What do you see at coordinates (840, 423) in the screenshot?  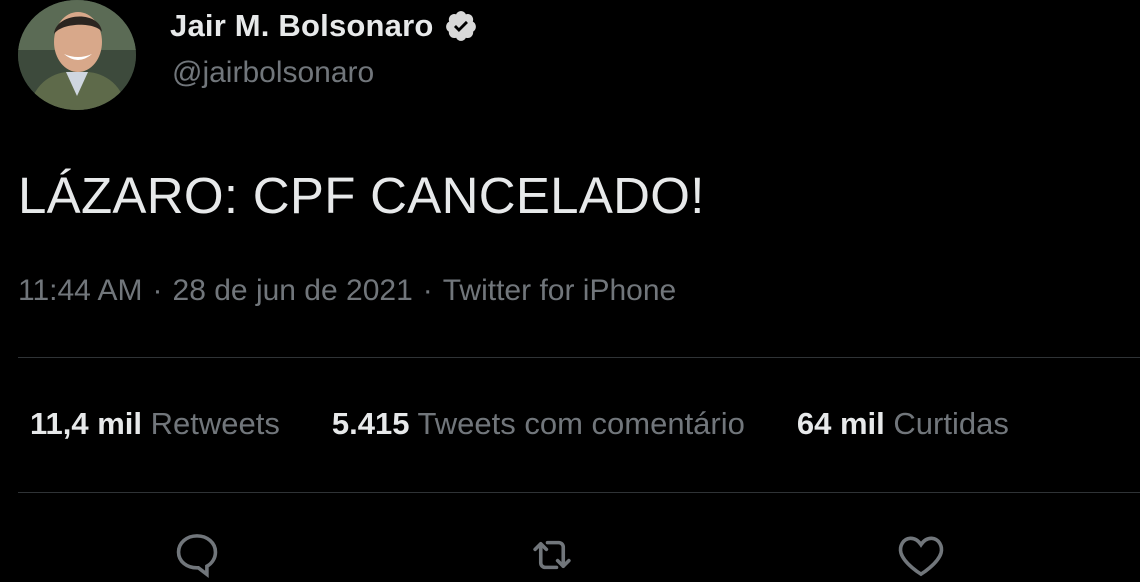 I see `likes-count: 64 mil` at bounding box center [840, 423].